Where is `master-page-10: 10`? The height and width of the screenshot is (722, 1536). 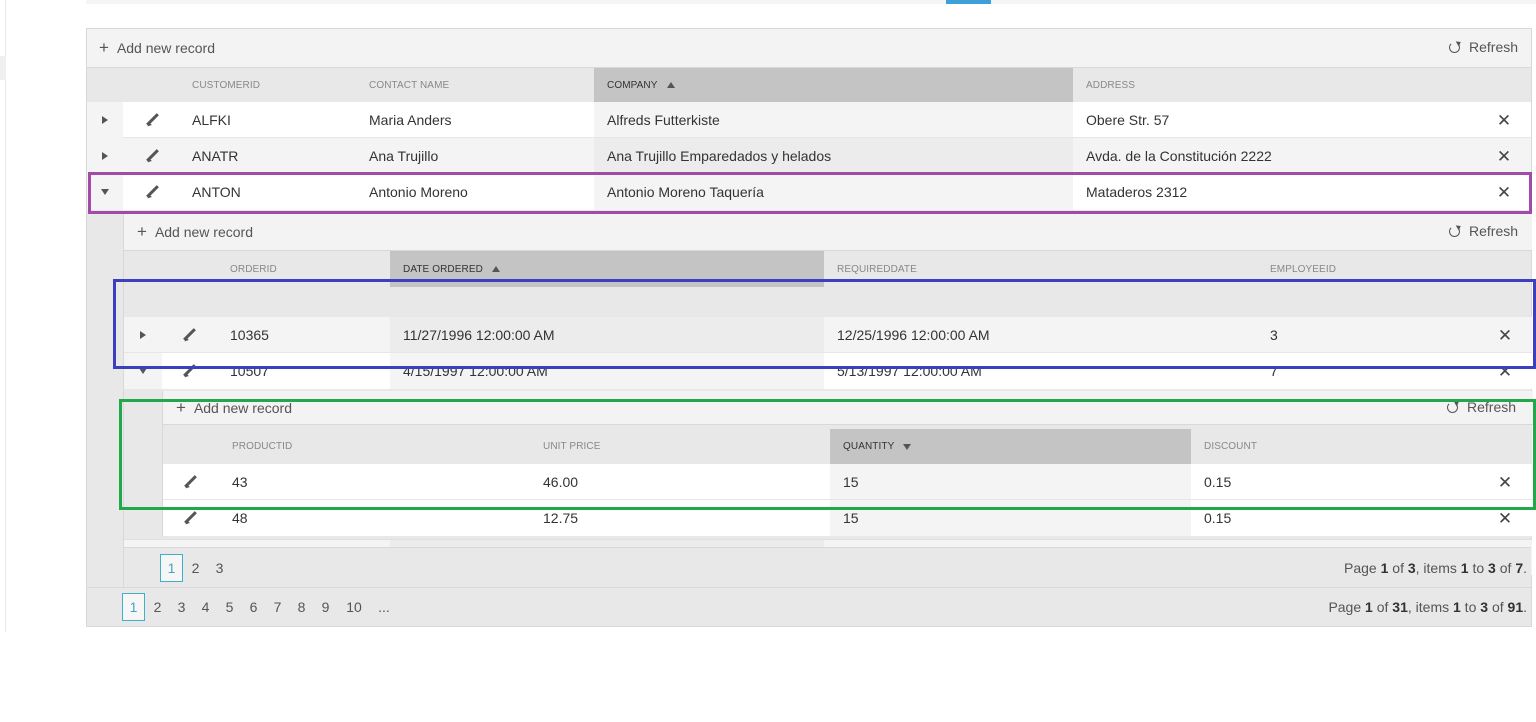 master-page-10: 10 is located at coordinates (354, 607).